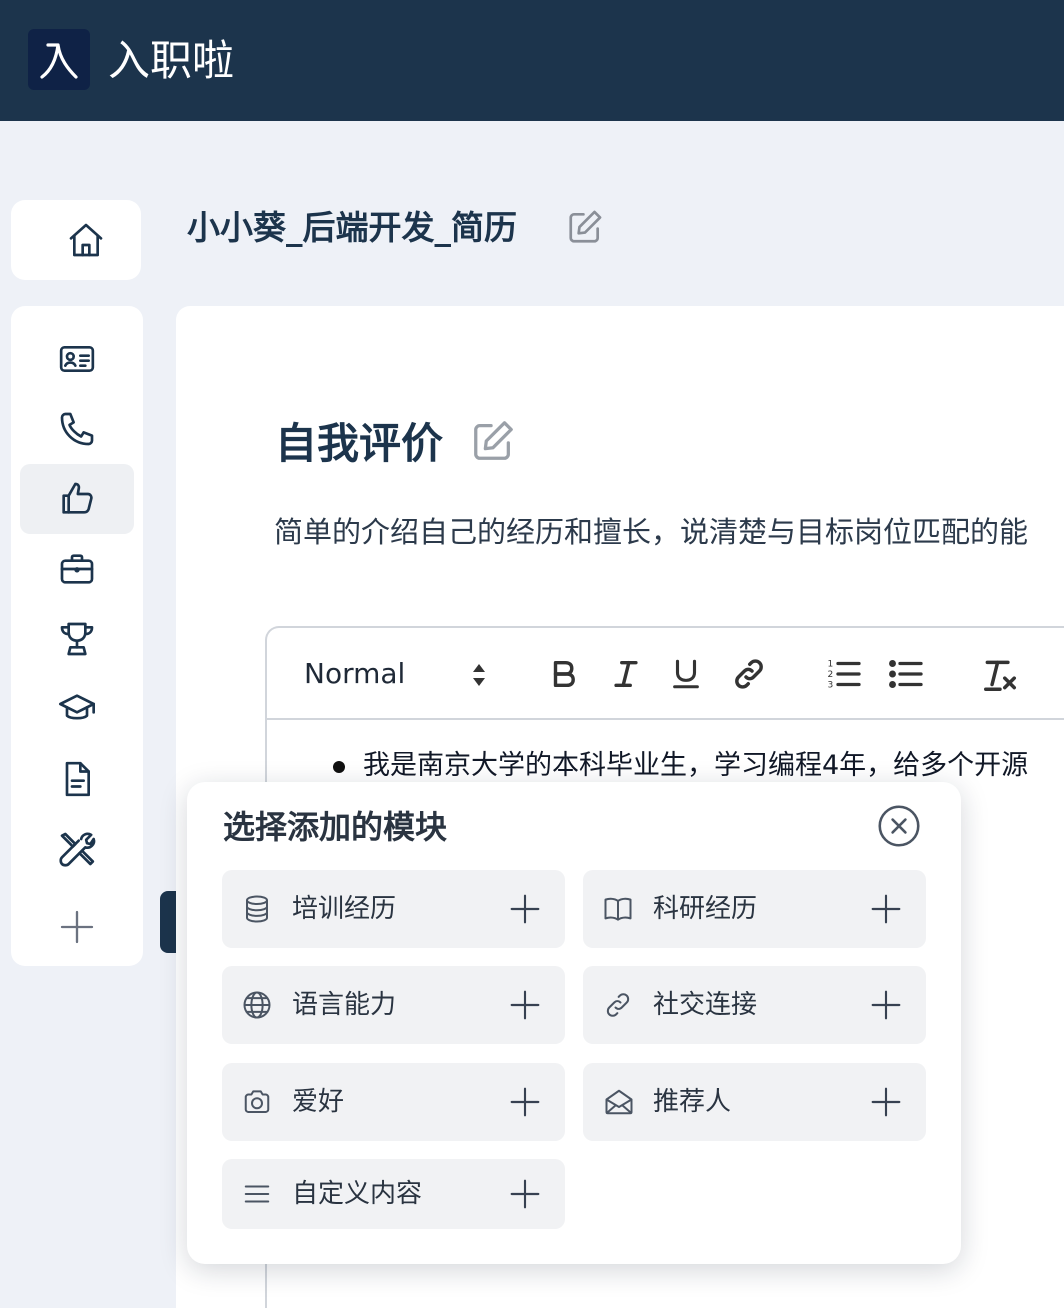  I want to click on briefcase-icon, so click(77, 569).